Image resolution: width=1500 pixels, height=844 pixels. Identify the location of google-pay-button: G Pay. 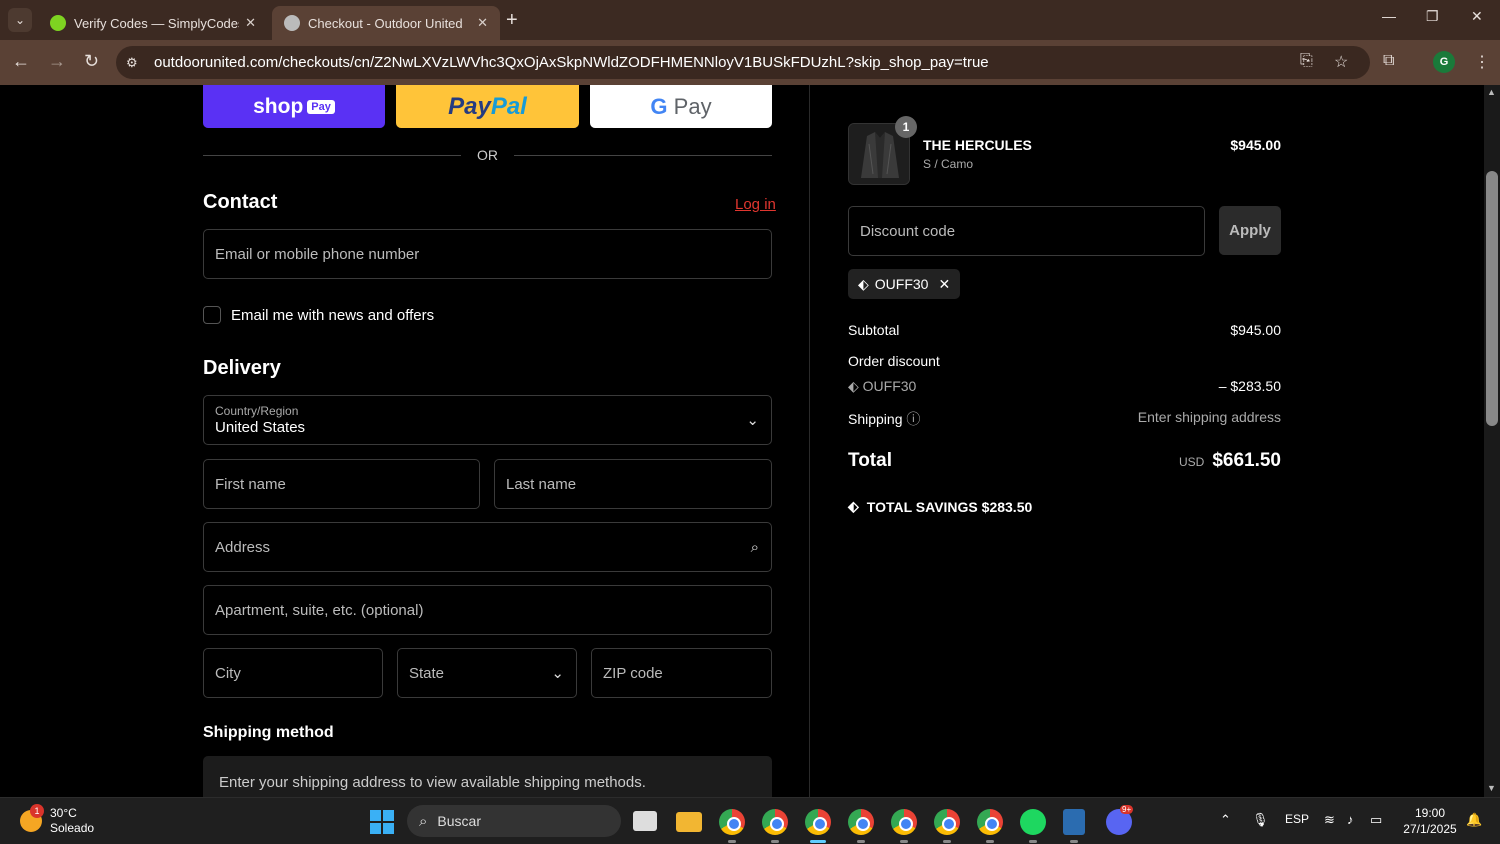
(681, 106).